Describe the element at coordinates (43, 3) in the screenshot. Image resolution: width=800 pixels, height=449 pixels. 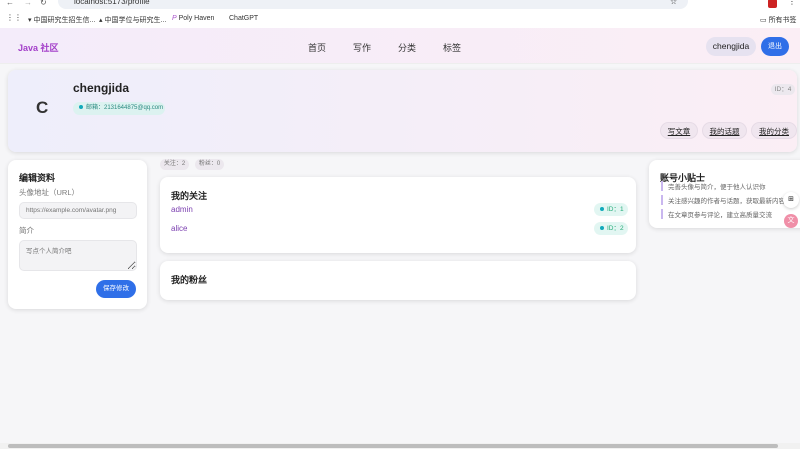
I see `reload-icon: ↻` at that location.